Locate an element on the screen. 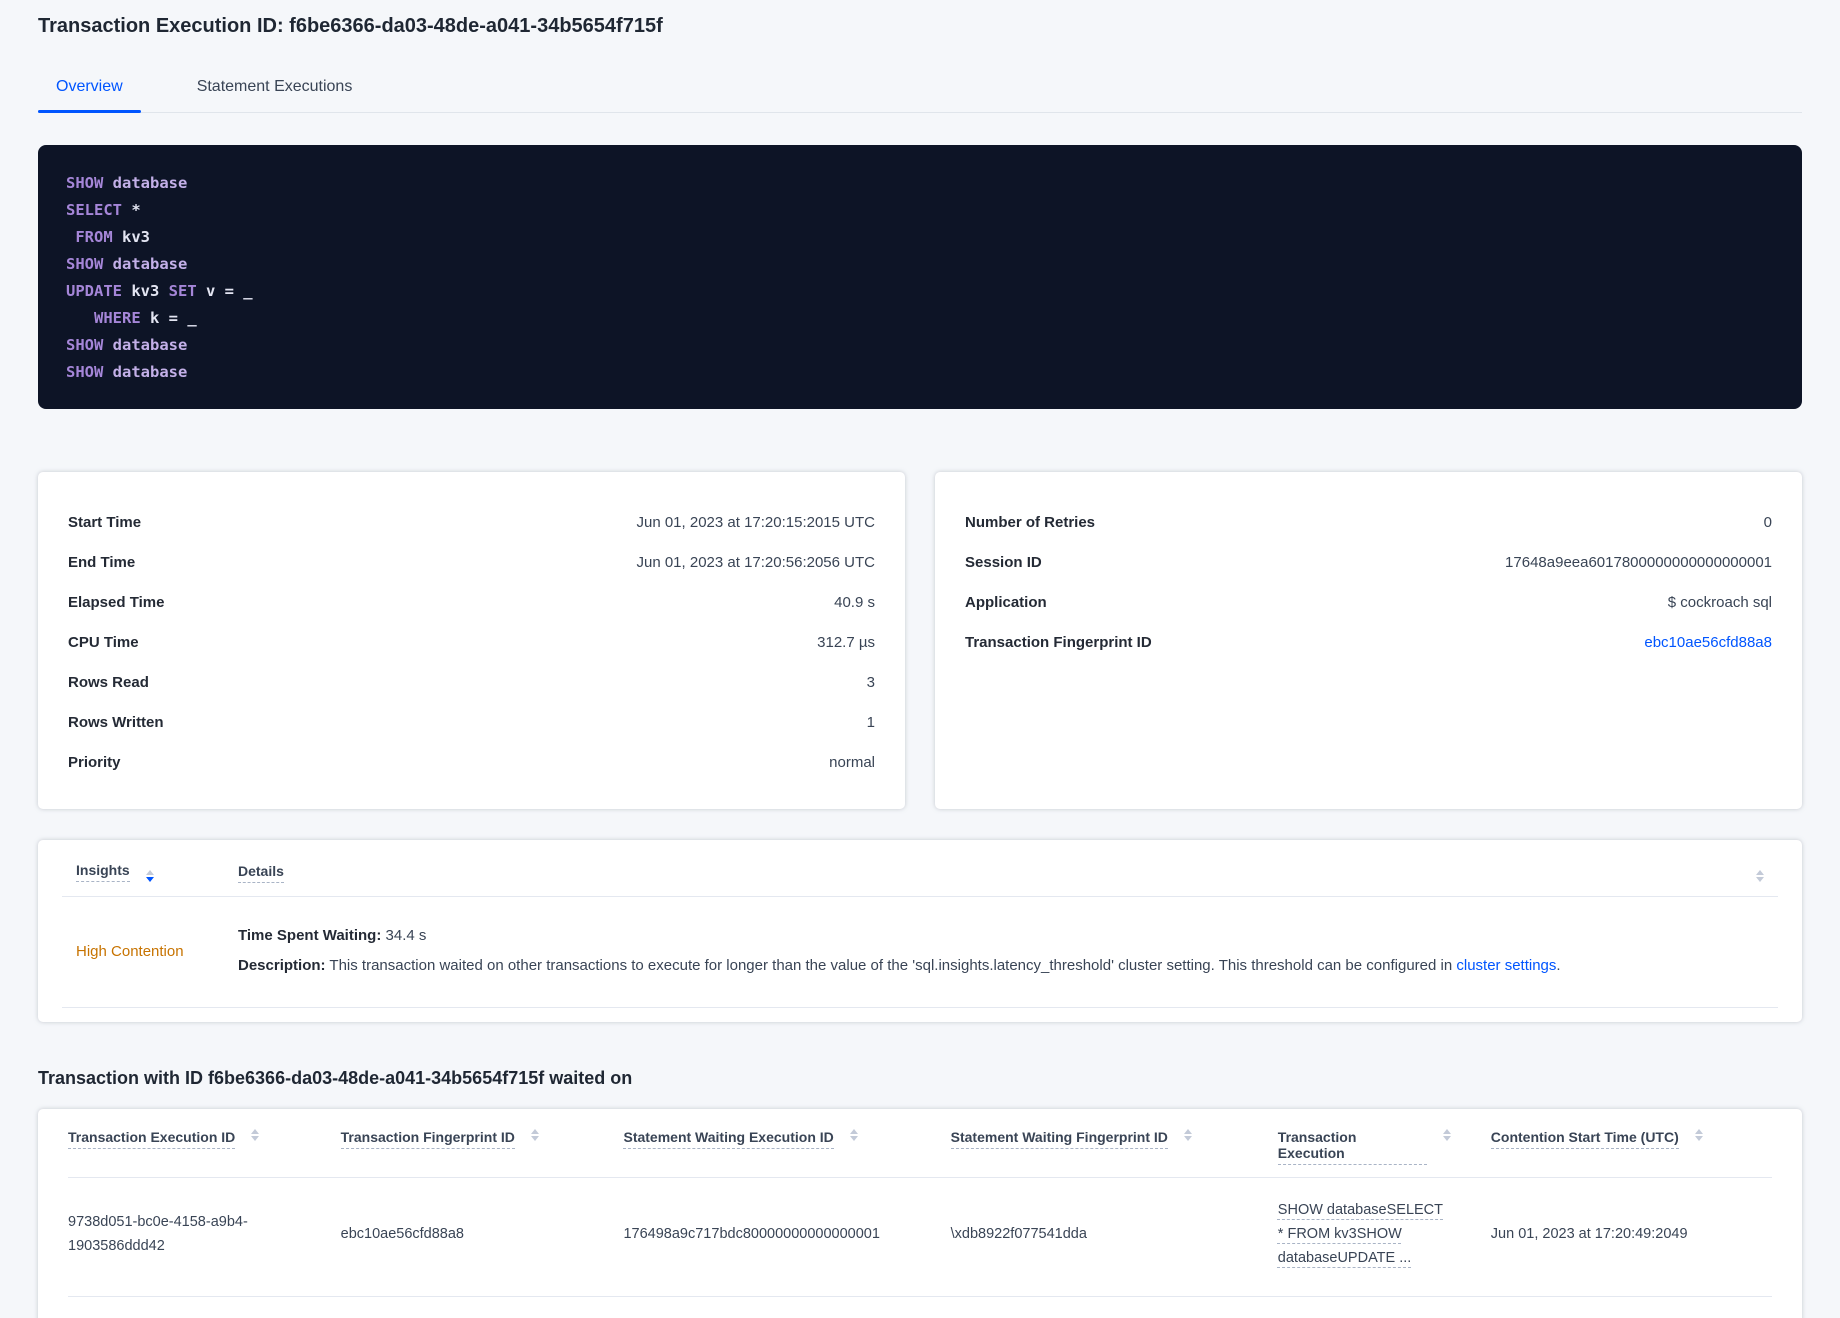  sql-line: WHERE k = _ is located at coordinates (920, 318).